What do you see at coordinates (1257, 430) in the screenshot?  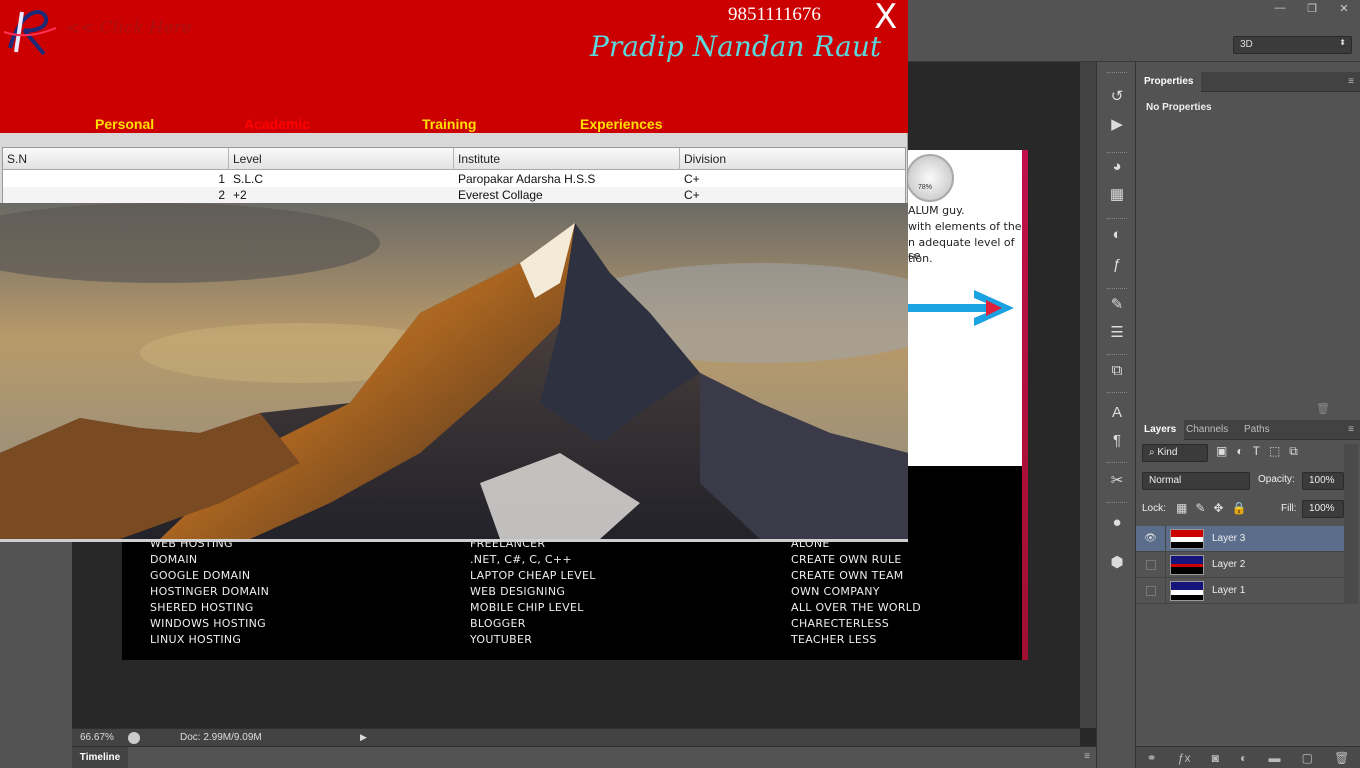 I see `tab-paths: Paths` at bounding box center [1257, 430].